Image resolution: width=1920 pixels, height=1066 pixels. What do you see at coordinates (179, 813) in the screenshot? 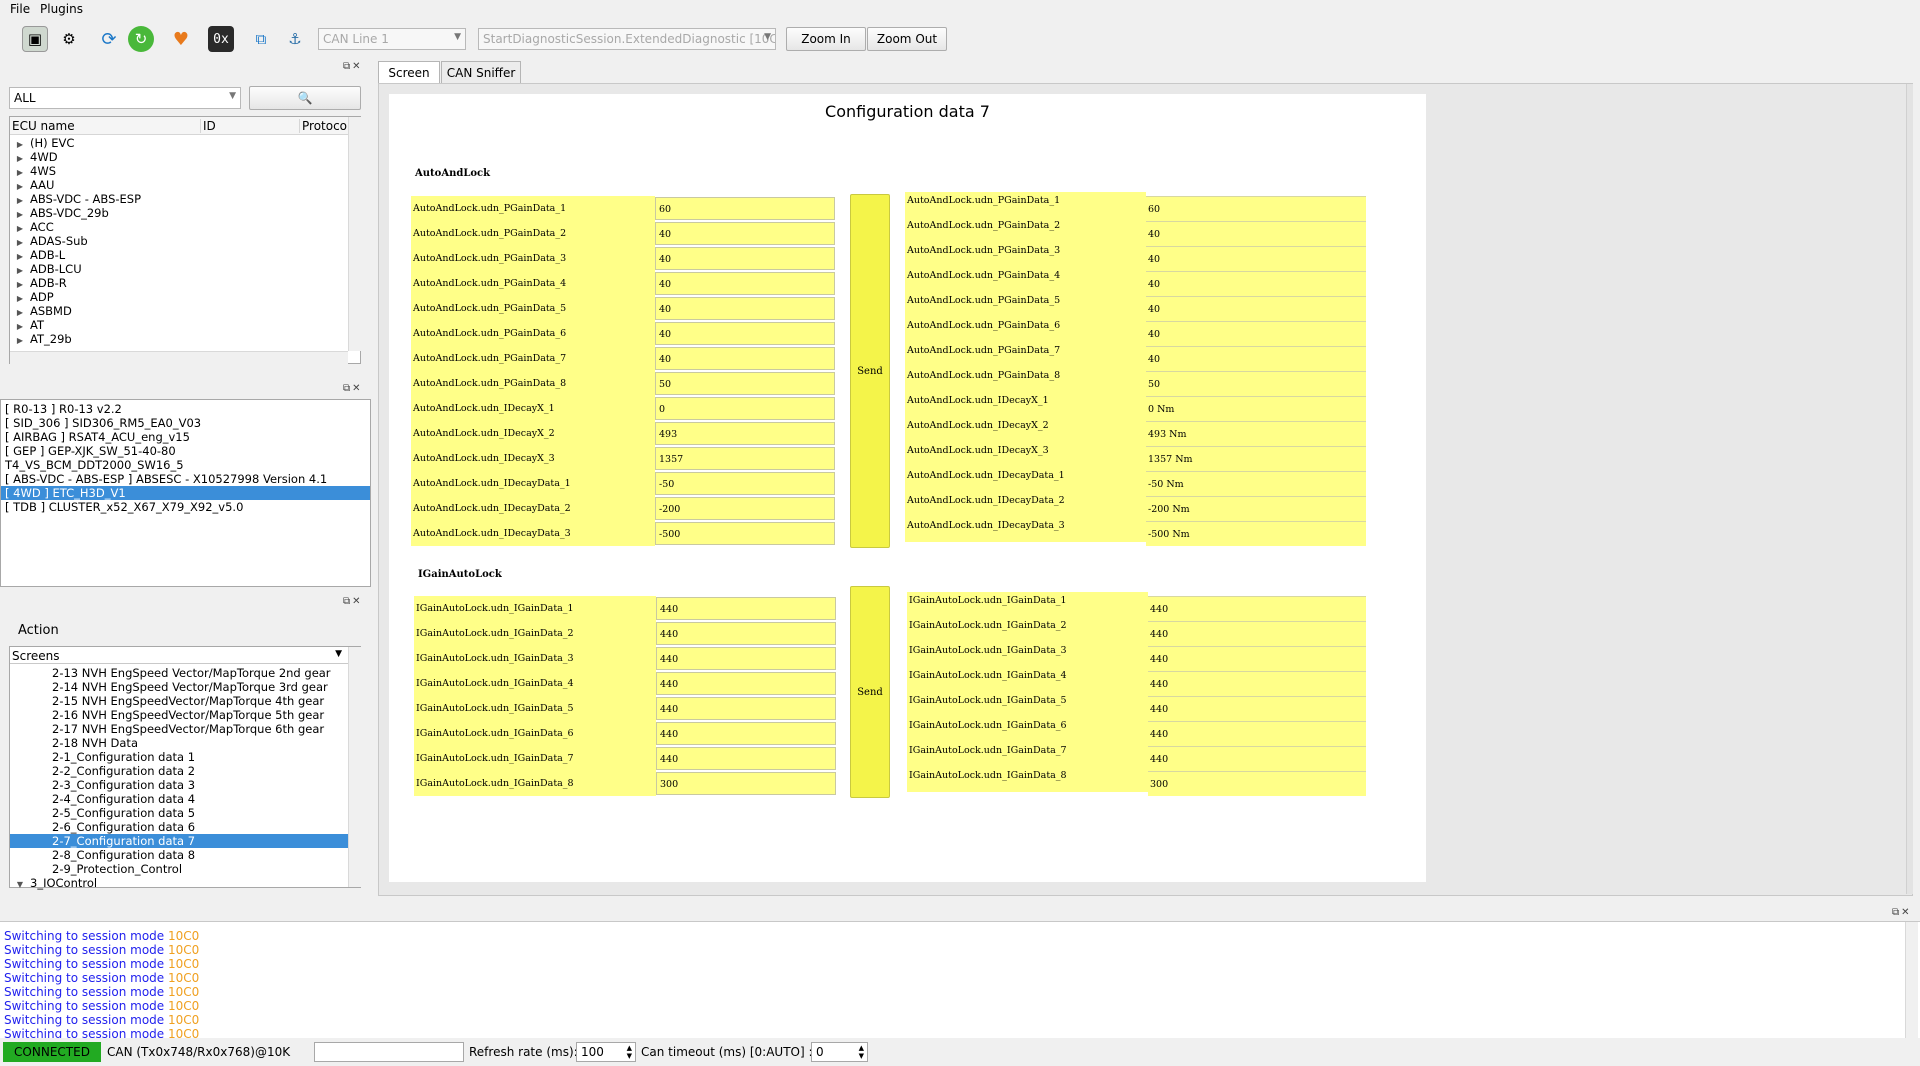
I see `action-item: 2-5_Configuration data 5` at bounding box center [179, 813].